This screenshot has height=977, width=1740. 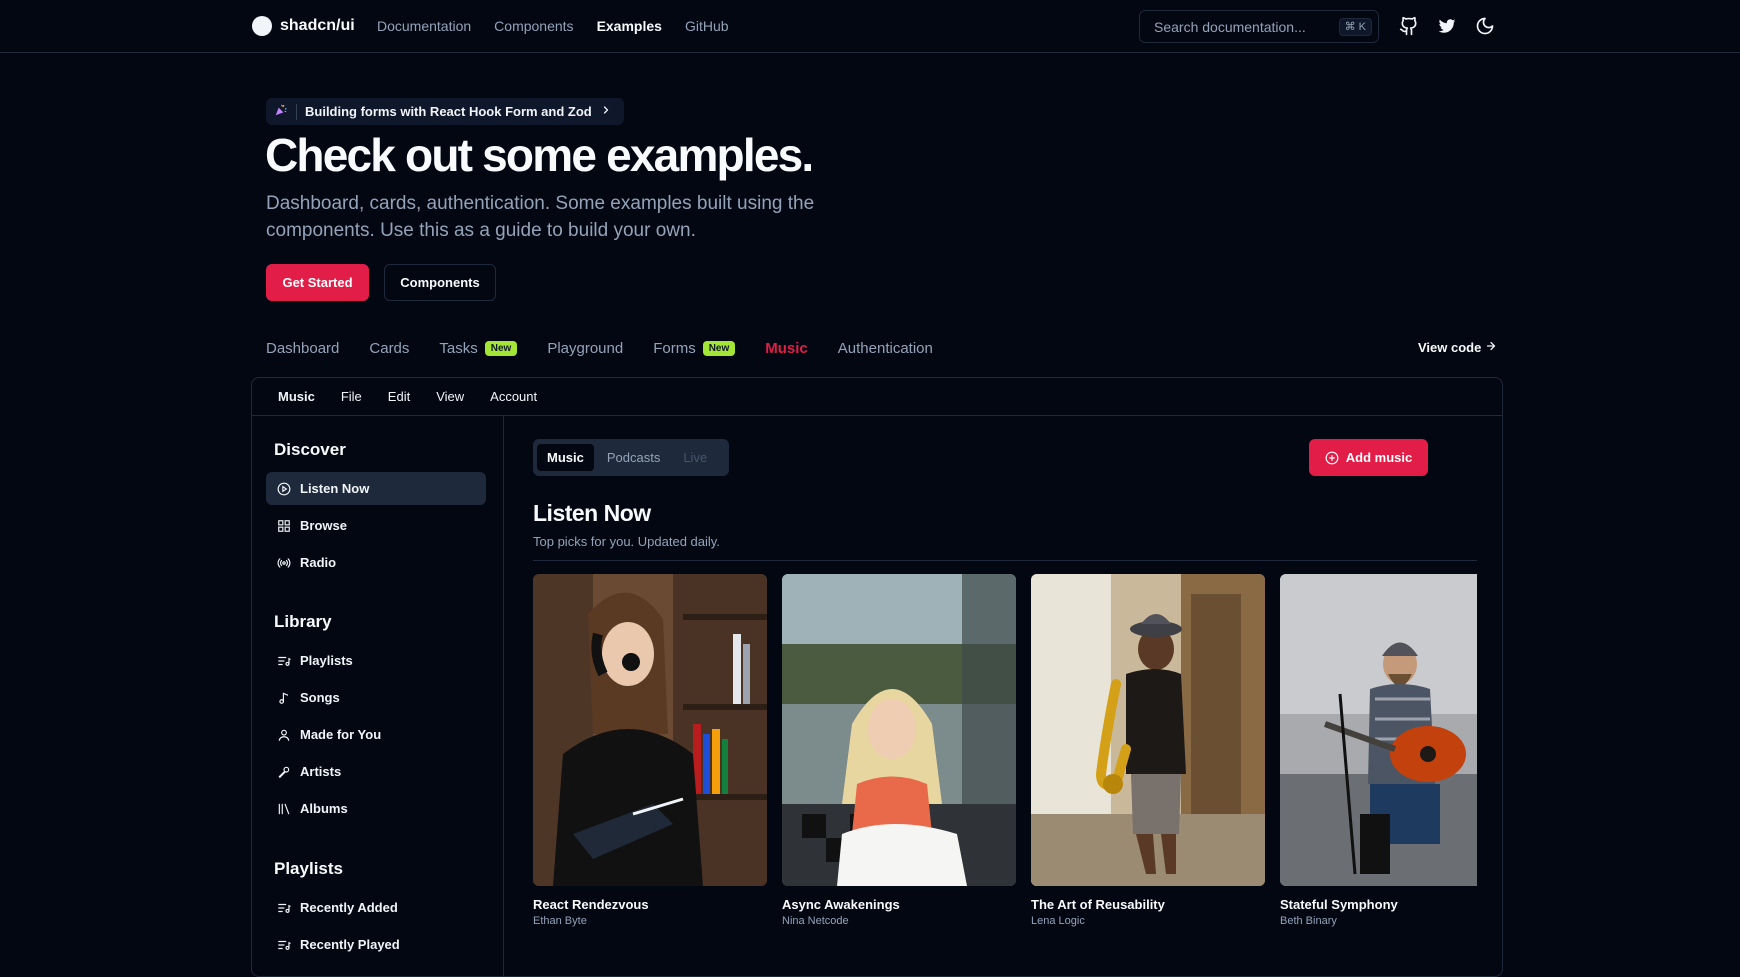 What do you see at coordinates (695, 457) in the screenshot?
I see `tab-live: Live` at bounding box center [695, 457].